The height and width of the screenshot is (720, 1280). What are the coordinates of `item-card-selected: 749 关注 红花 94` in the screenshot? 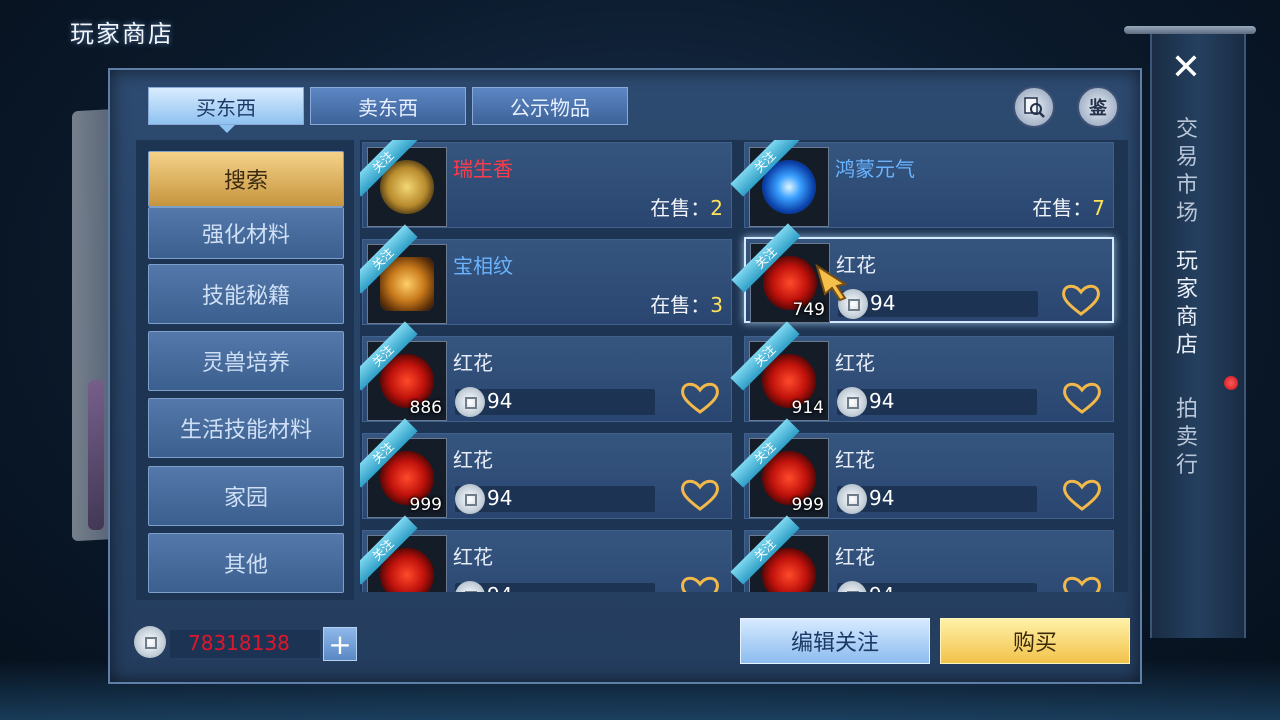 It's located at (922, 273).